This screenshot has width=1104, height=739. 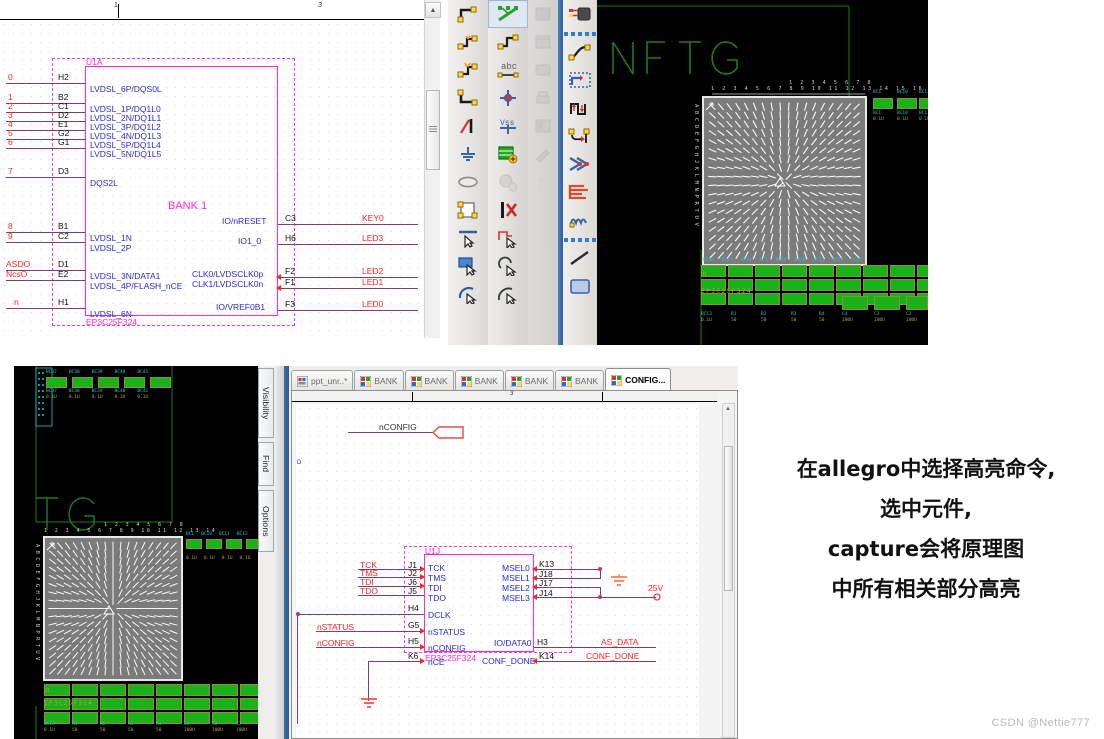 I want to click on freehand-select-pointer-icon, so click(x=508, y=266).